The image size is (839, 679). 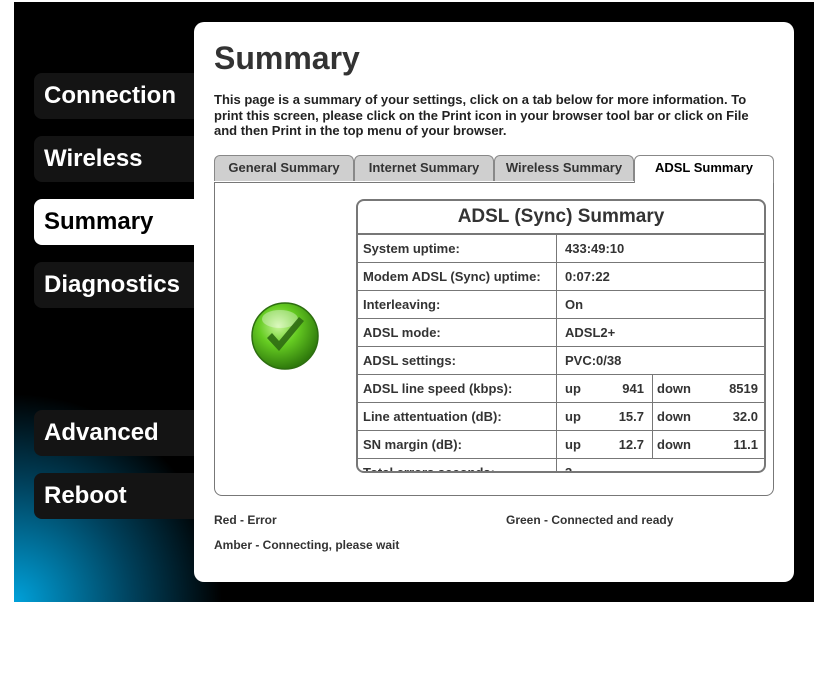 What do you see at coordinates (561, 277) in the screenshot?
I see `table-row: Modem ADSL (Sync) uptime: 0:07:22` at bounding box center [561, 277].